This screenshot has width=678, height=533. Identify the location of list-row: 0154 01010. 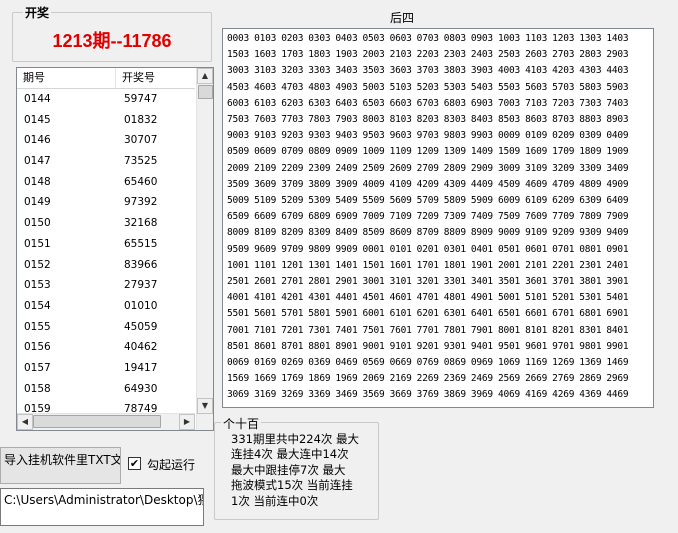
(106, 306).